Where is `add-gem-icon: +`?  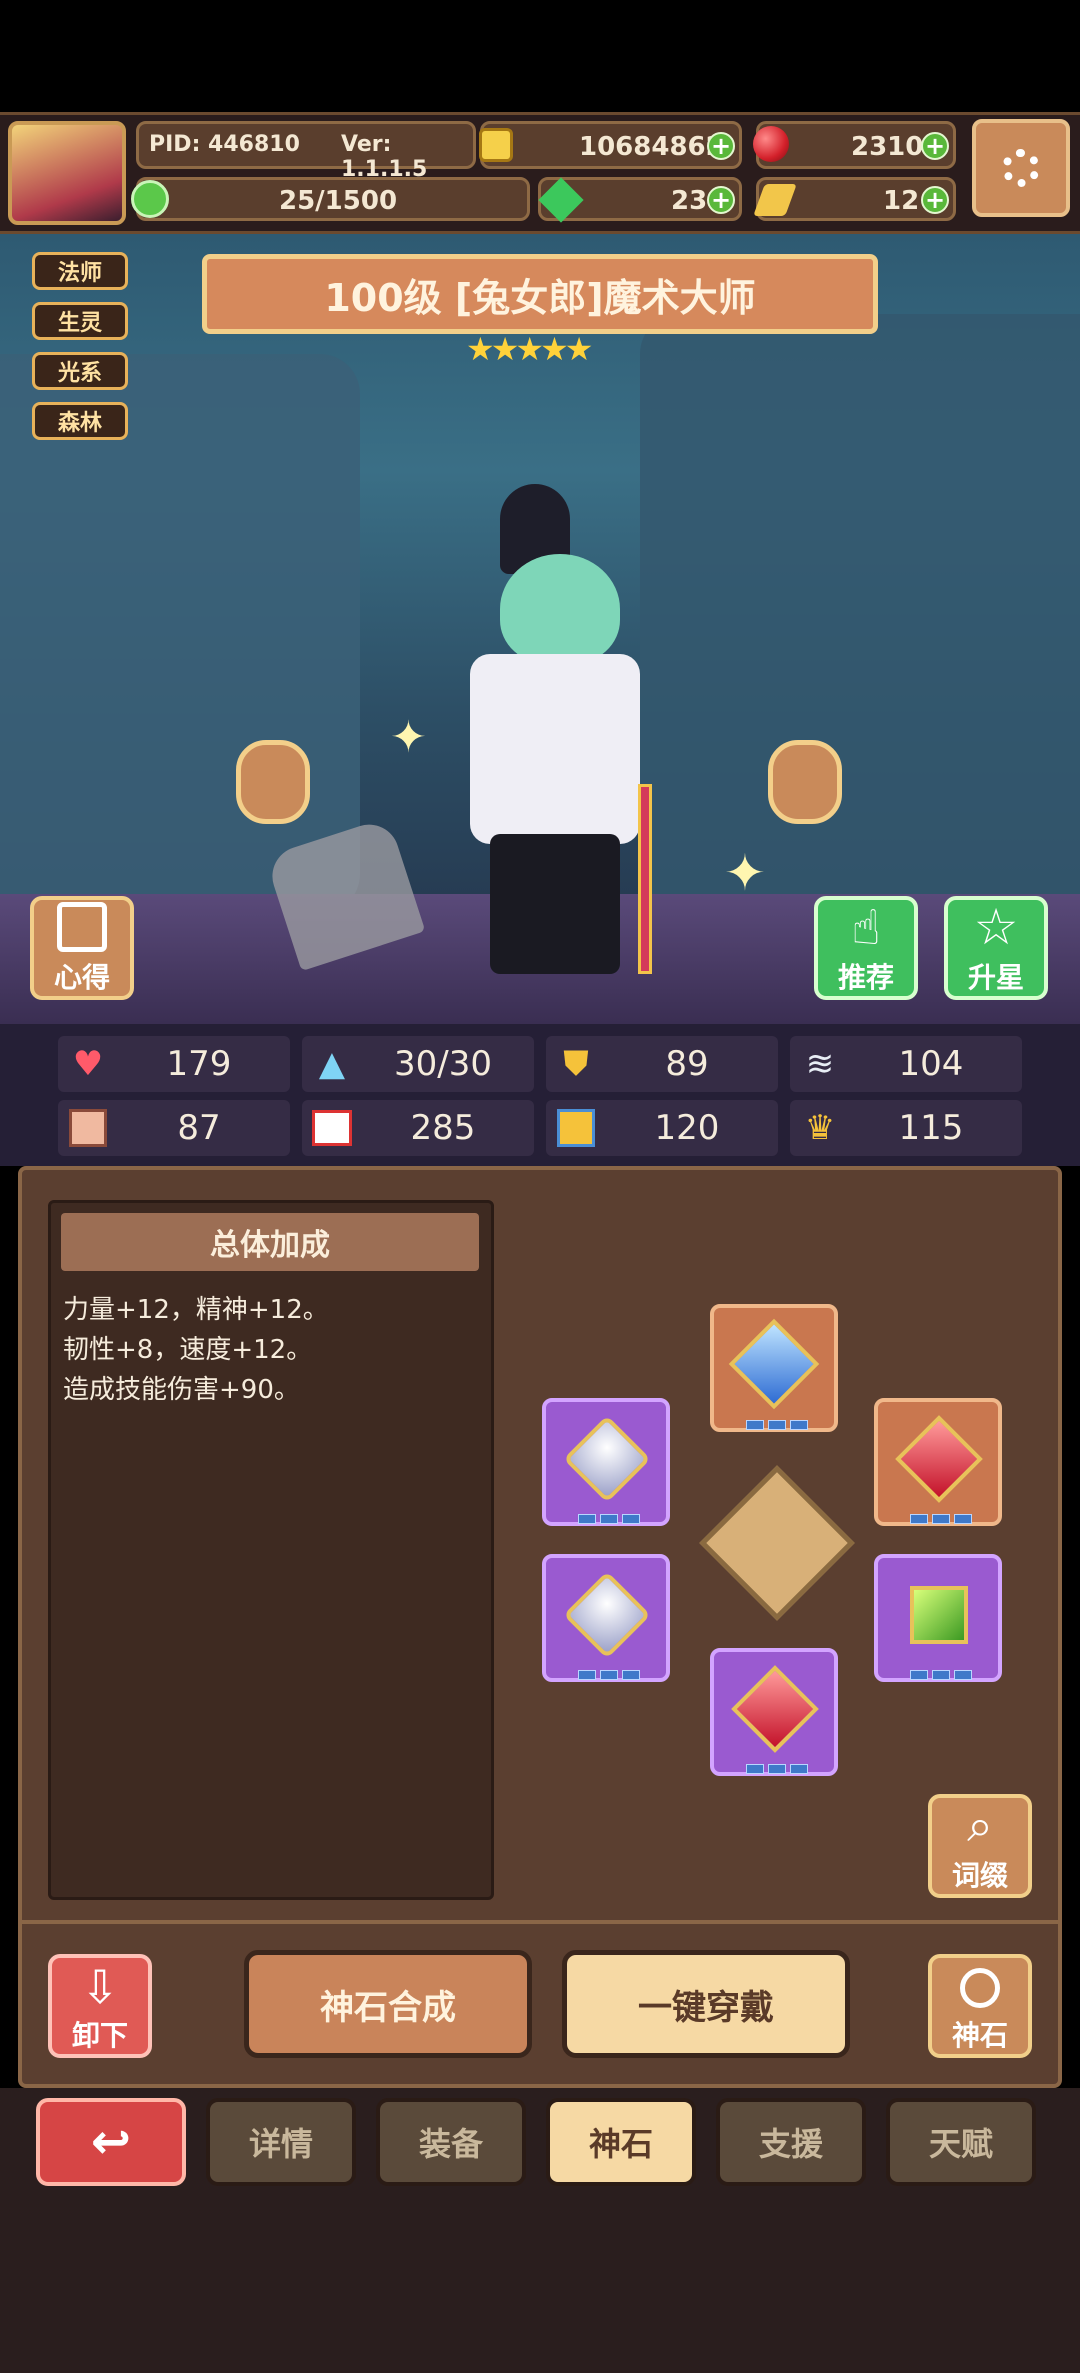 add-gem-icon: + is located at coordinates (935, 146).